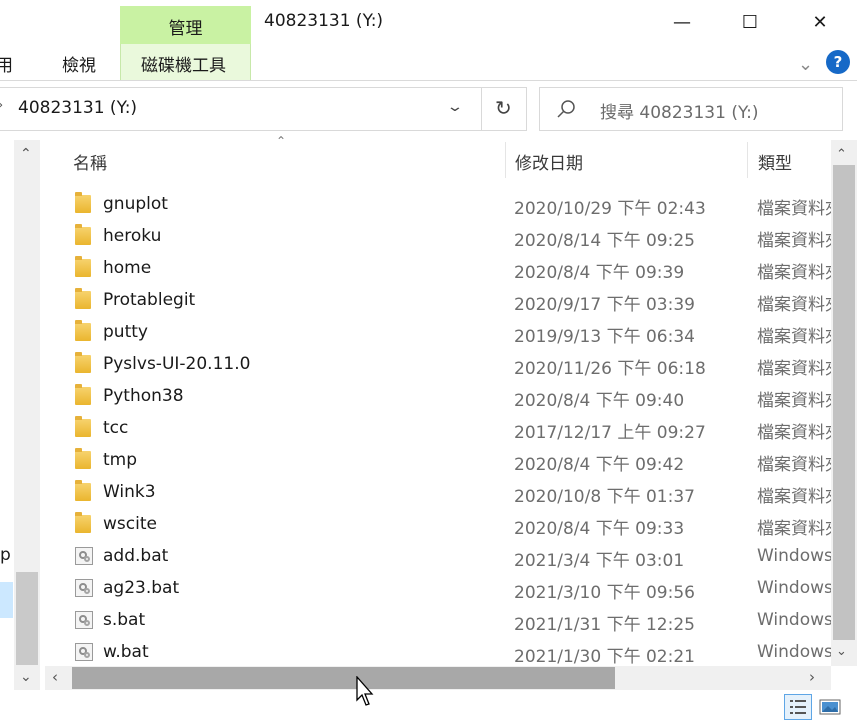  What do you see at coordinates (129, 492) in the screenshot?
I see `file-name: Wink3` at bounding box center [129, 492].